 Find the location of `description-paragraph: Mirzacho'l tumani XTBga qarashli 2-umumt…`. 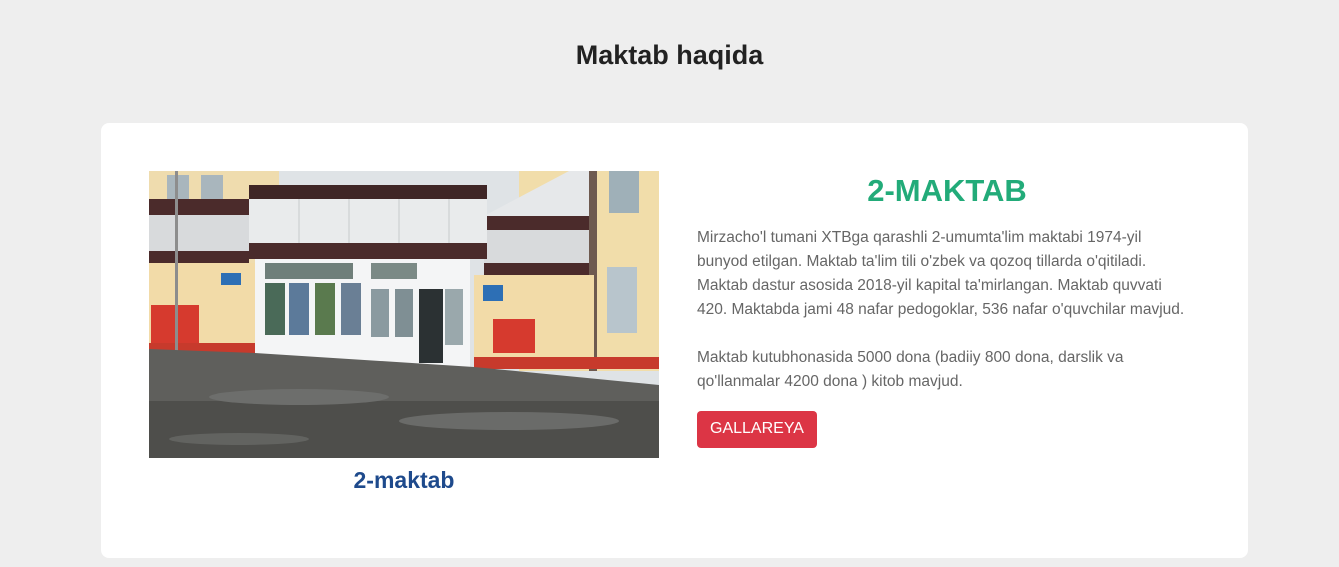

description-paragraph: Mirzacho'l tumani XTBga qarashli 2-umumt… is located at coordinates (941, 273).